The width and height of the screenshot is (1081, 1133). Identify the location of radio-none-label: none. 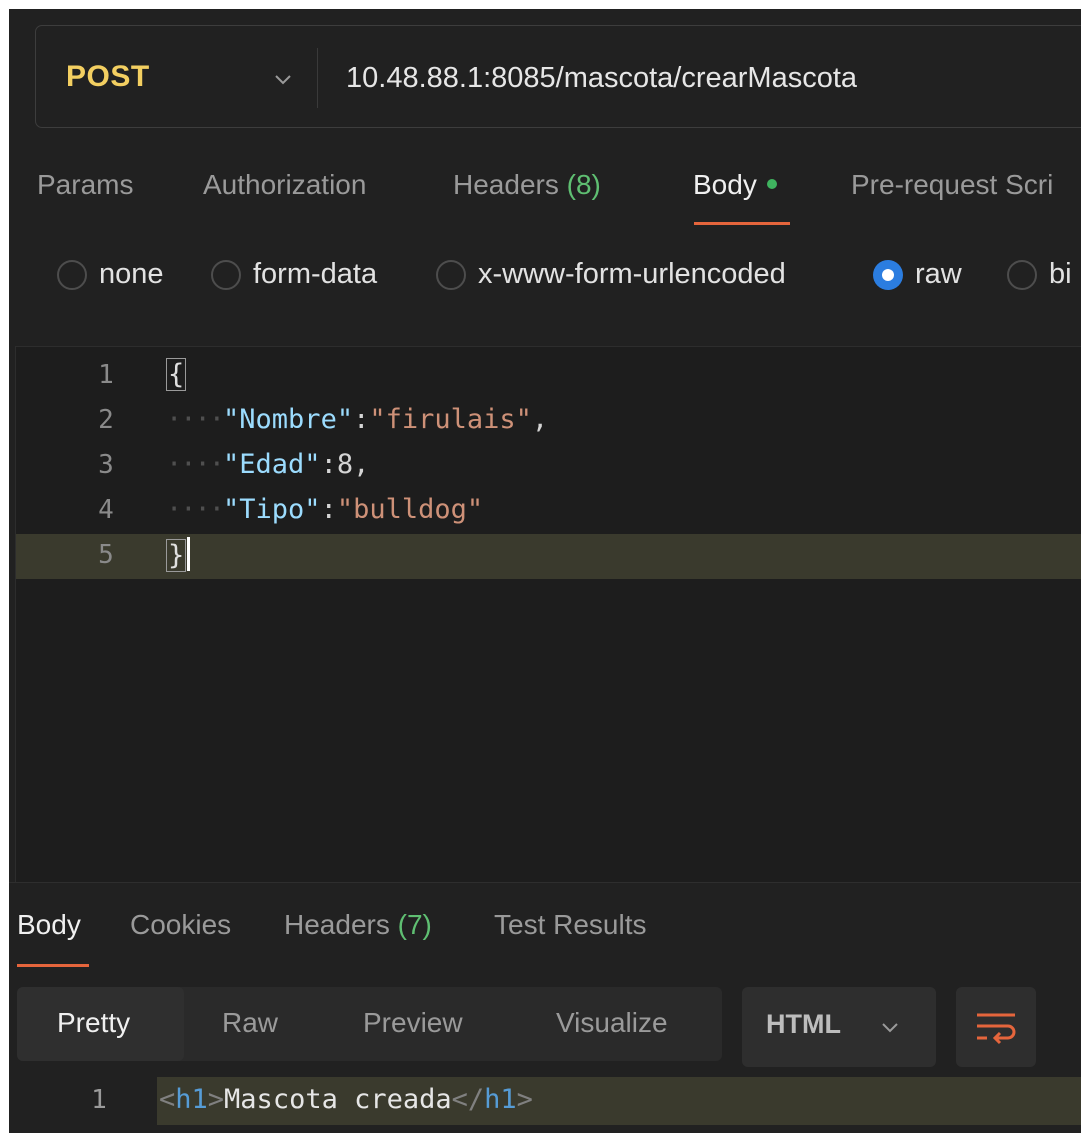
(131, 274).